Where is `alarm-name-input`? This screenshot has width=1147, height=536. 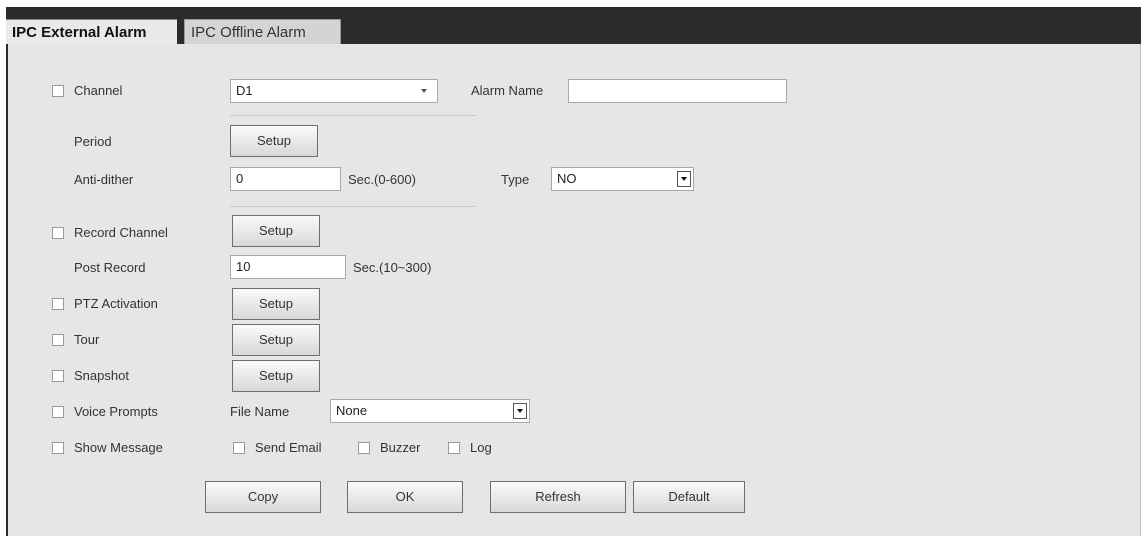
alarm-name-input is located at coordinates (677, 91).